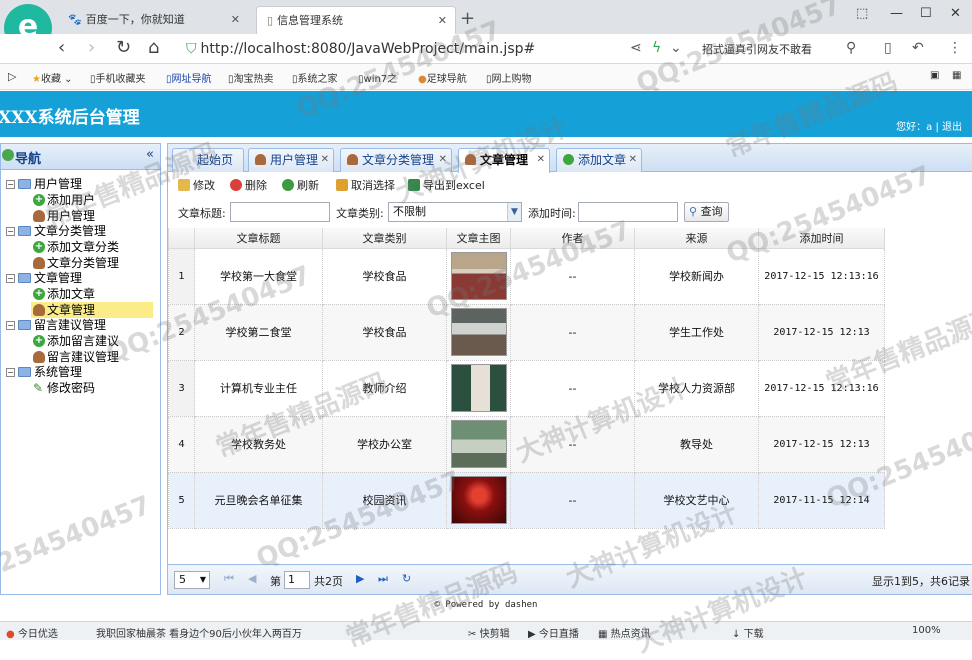  Describe the element at coordinates (636, 48) in the screenshot. I see `share-icon: ⋖` at that location.